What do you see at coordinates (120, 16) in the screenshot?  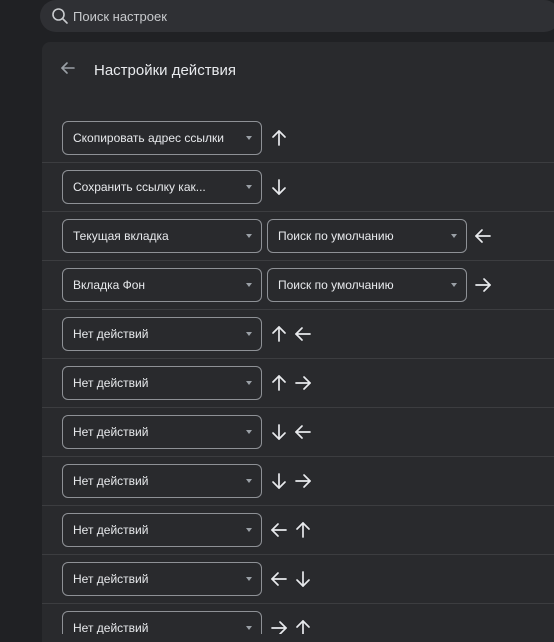 I see `search-input: Поиск настроек` at bounding box center [120, 16].